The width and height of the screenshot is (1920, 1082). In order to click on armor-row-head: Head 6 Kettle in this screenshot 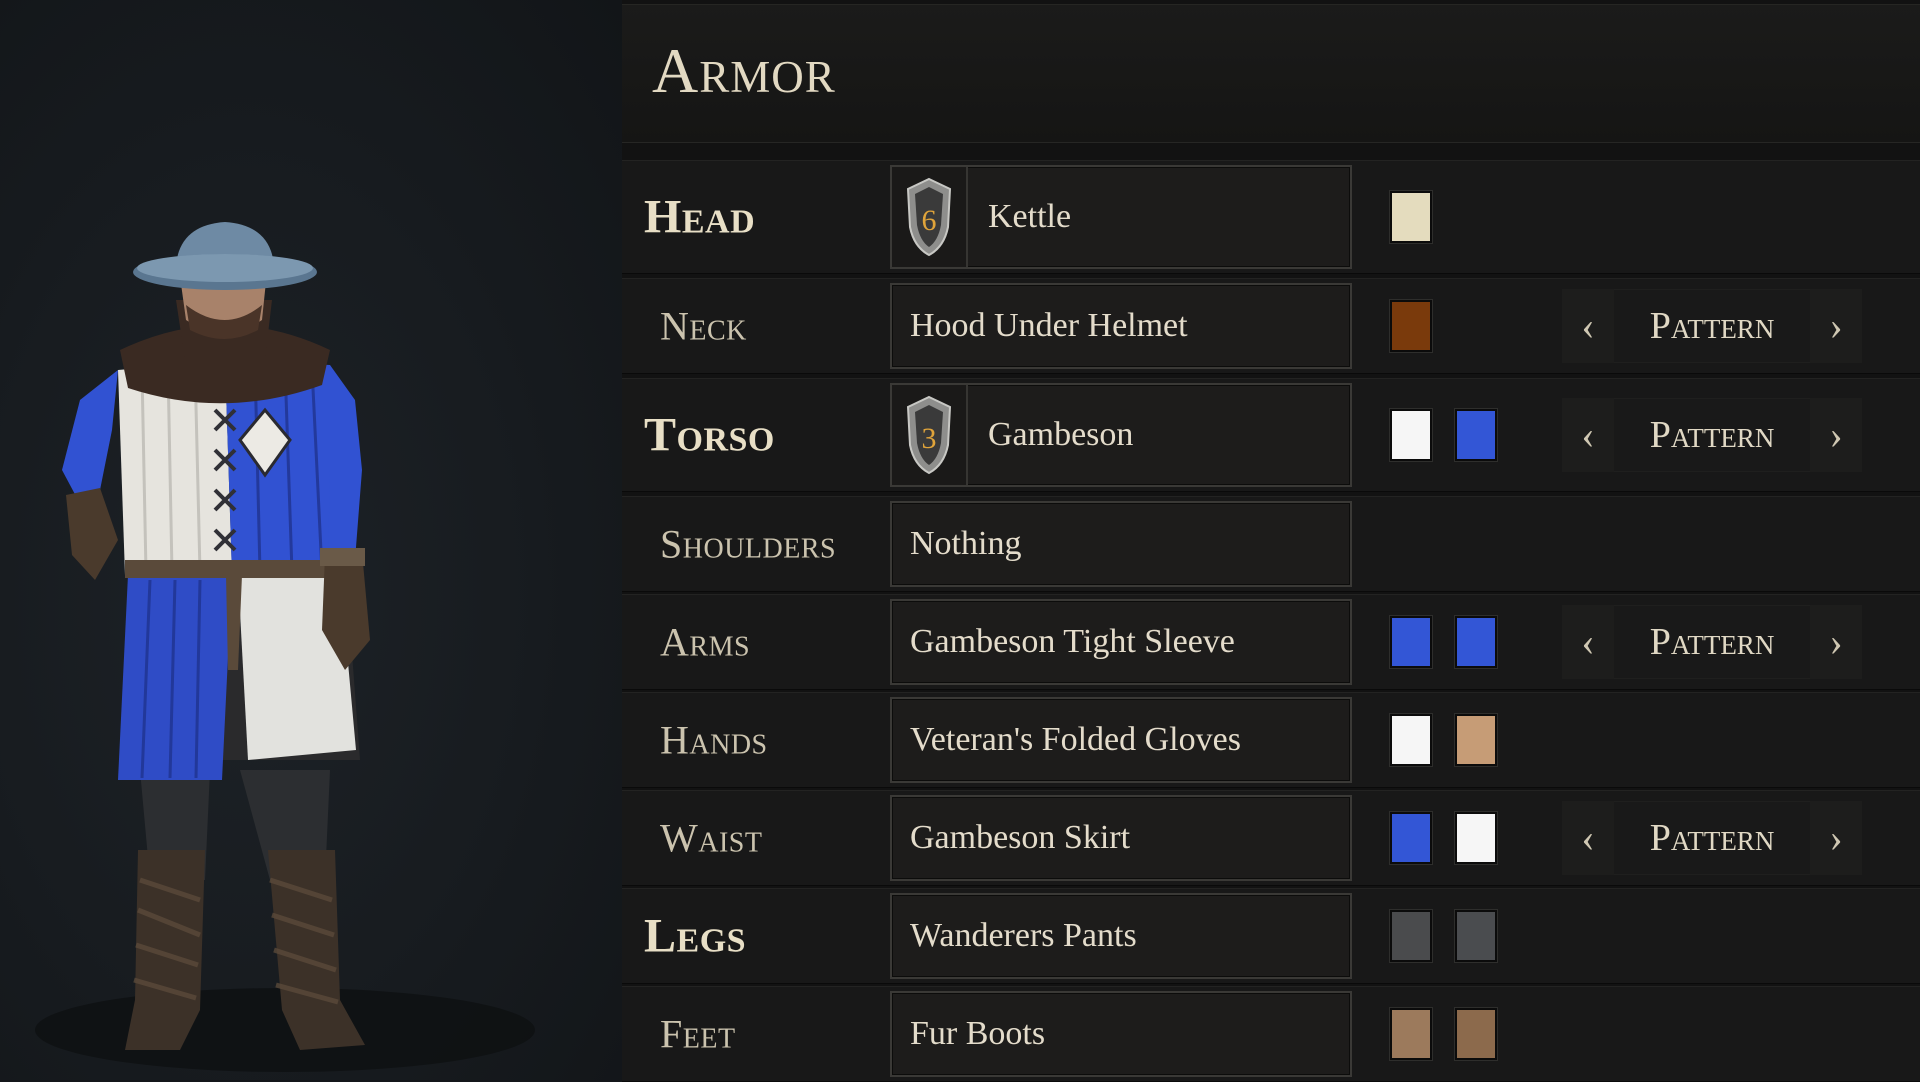, I will do `click(1271, 217)`.